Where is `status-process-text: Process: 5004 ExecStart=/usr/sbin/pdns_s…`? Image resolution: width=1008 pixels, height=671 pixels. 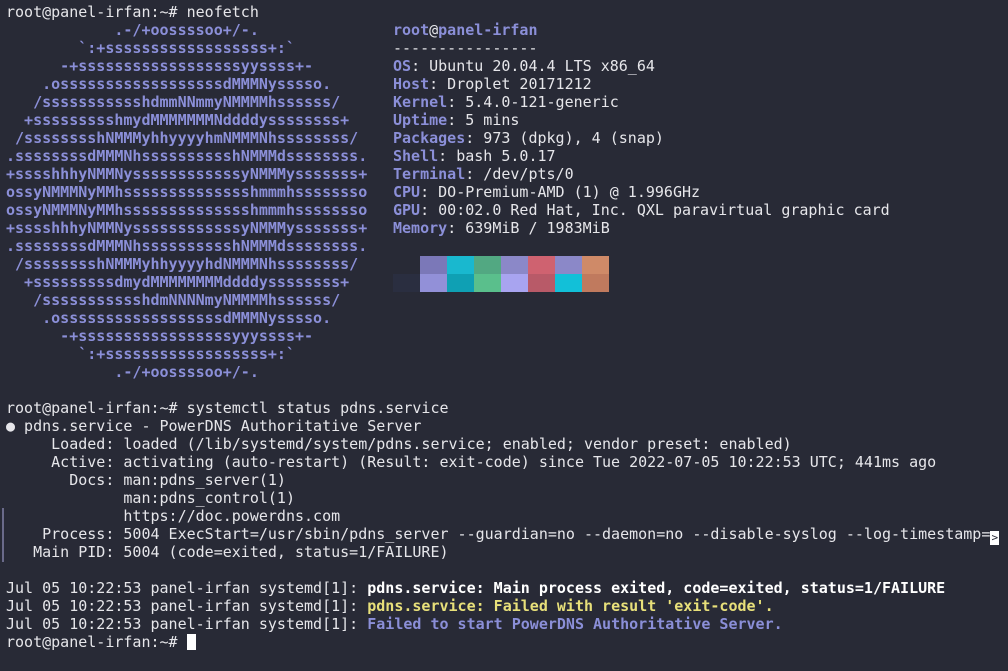 status-process-text: Process: 5004 ExecStart=/usr/sbin/pdns_s… is located at coordinates (498, 534).